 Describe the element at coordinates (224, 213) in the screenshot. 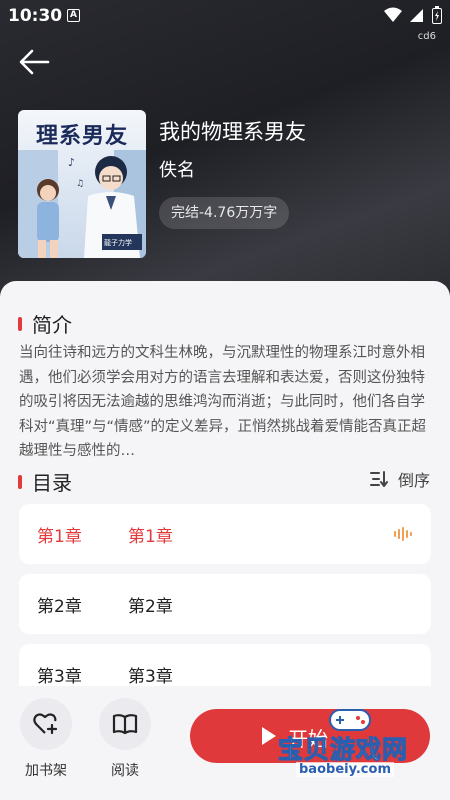

I see `book-status-badge: 完结-4.76万万字` at that location.